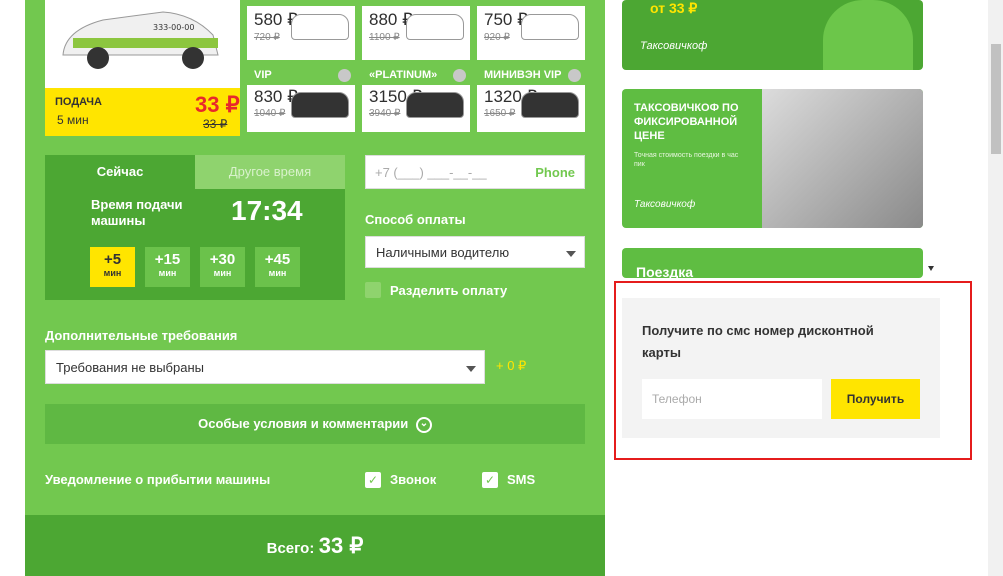  I want to click on time-plus45-button: +45 мин, so click(277, 267).